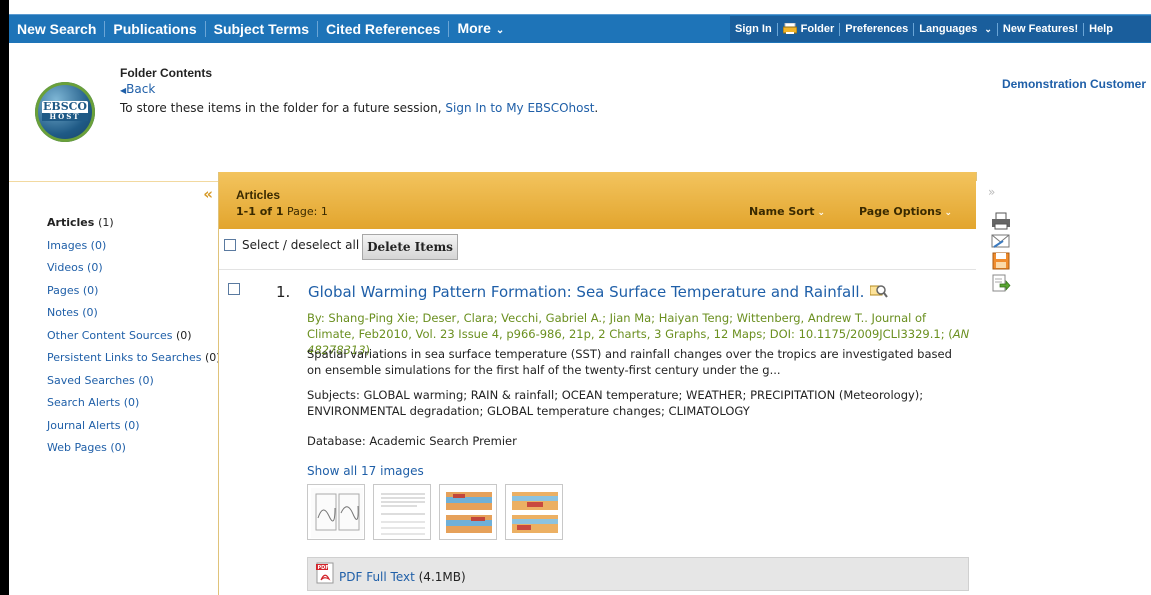 Image resolution: width=1151 pixels, height=595 pixels. I want to click on save-icon, so click(1001, 261).